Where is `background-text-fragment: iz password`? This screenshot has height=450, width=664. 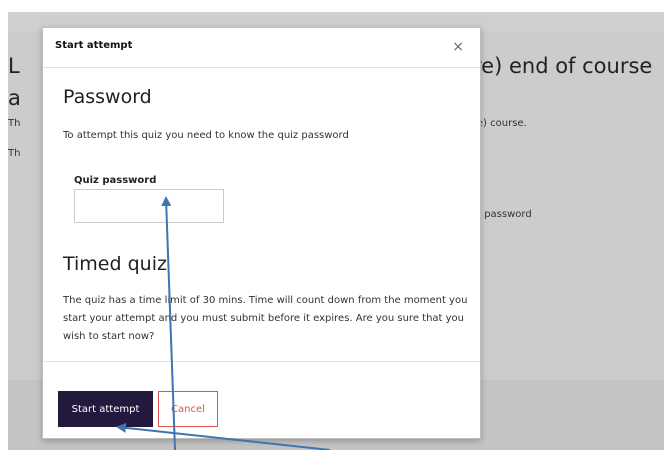 background-text-fragment: iz password is located at coordinates (502, 214).